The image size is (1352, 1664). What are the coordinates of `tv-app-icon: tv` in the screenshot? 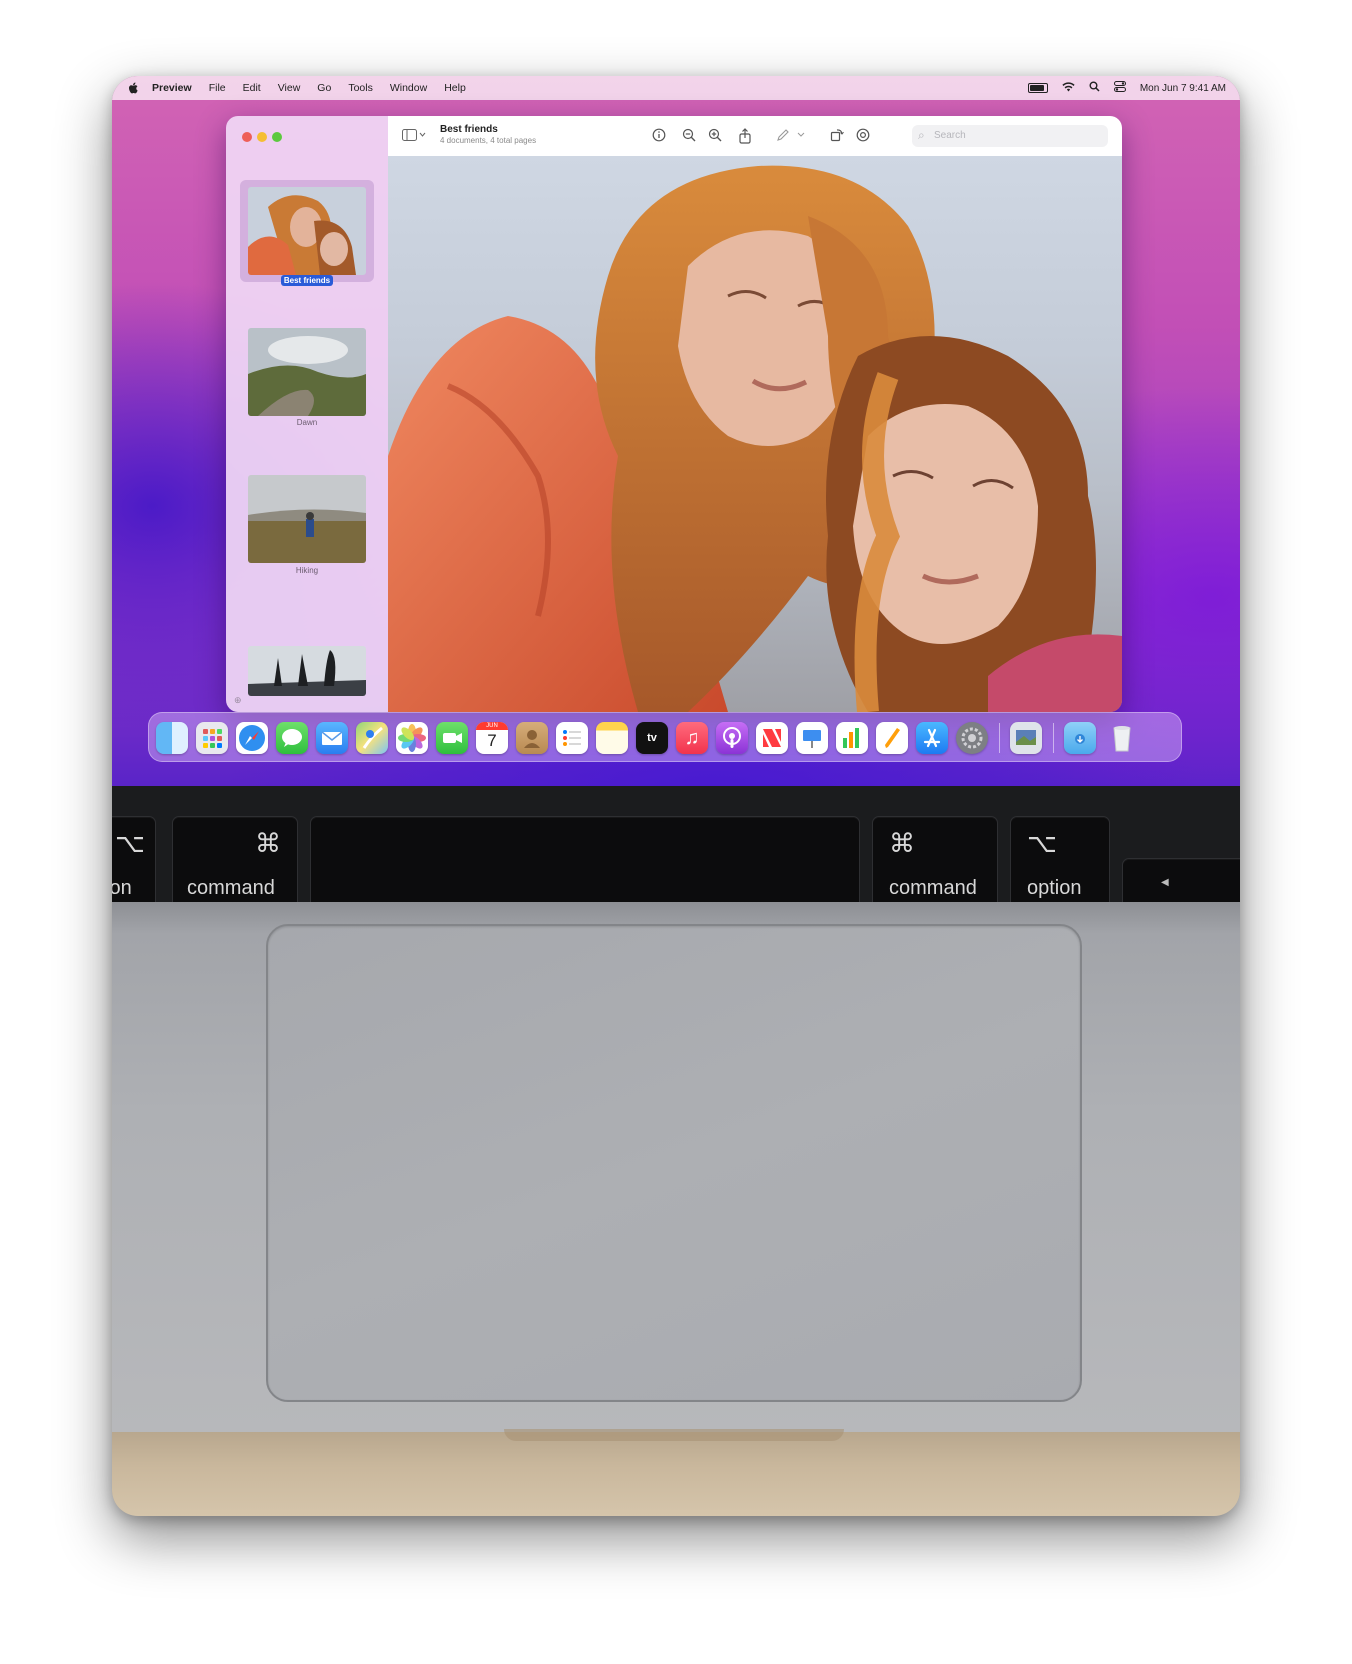 It's located at (652, 738).